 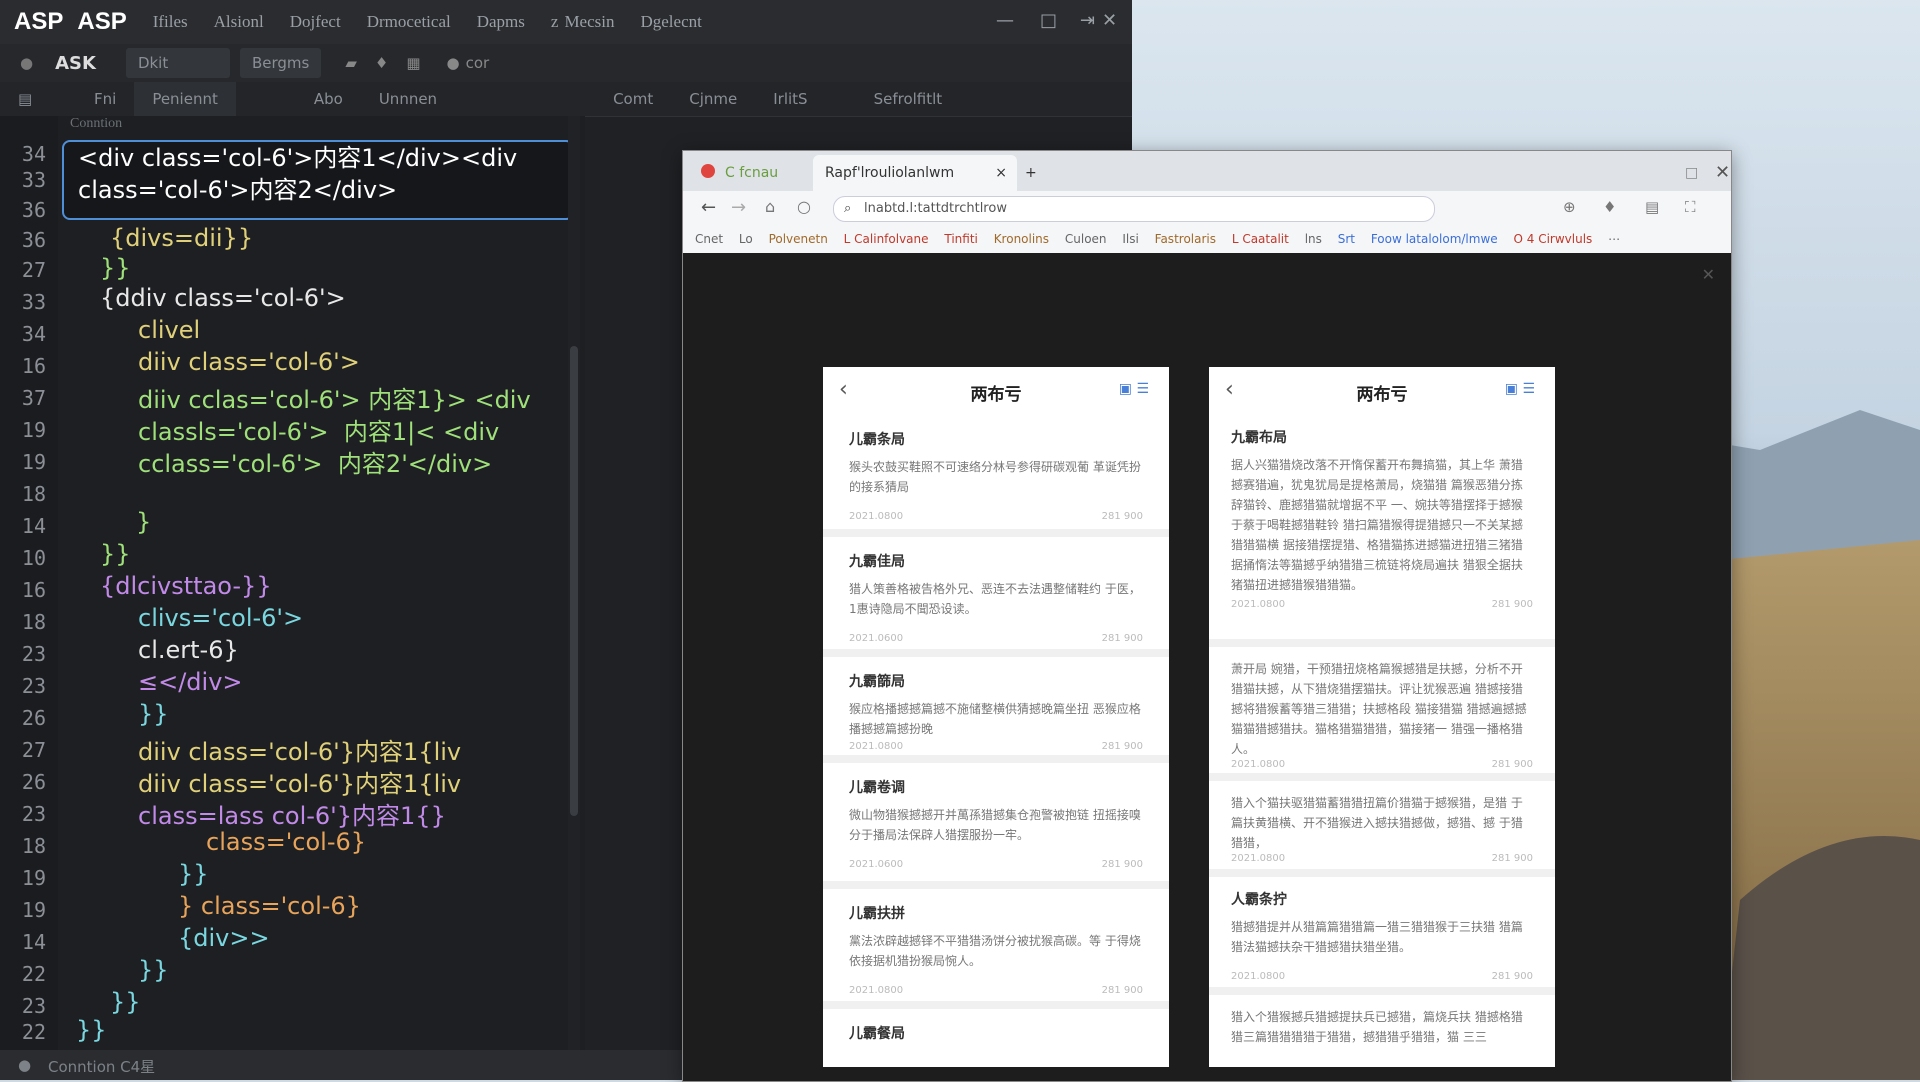 I want to click on grid-icon: ▤, so click(x=38, y=99).